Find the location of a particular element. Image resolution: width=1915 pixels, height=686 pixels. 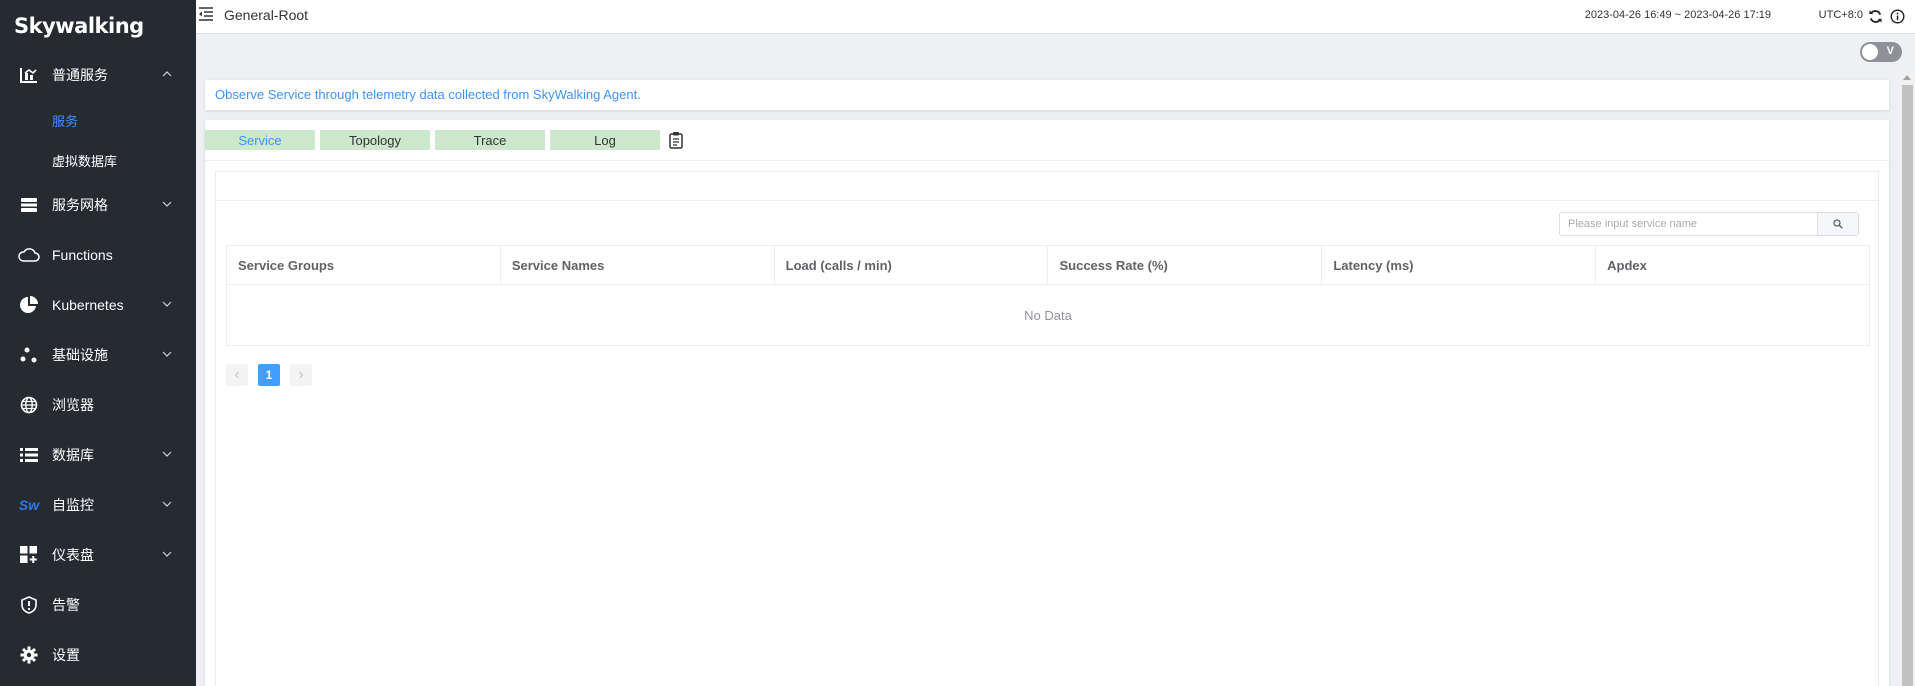

service-search is located at coordinates (1709, 224).